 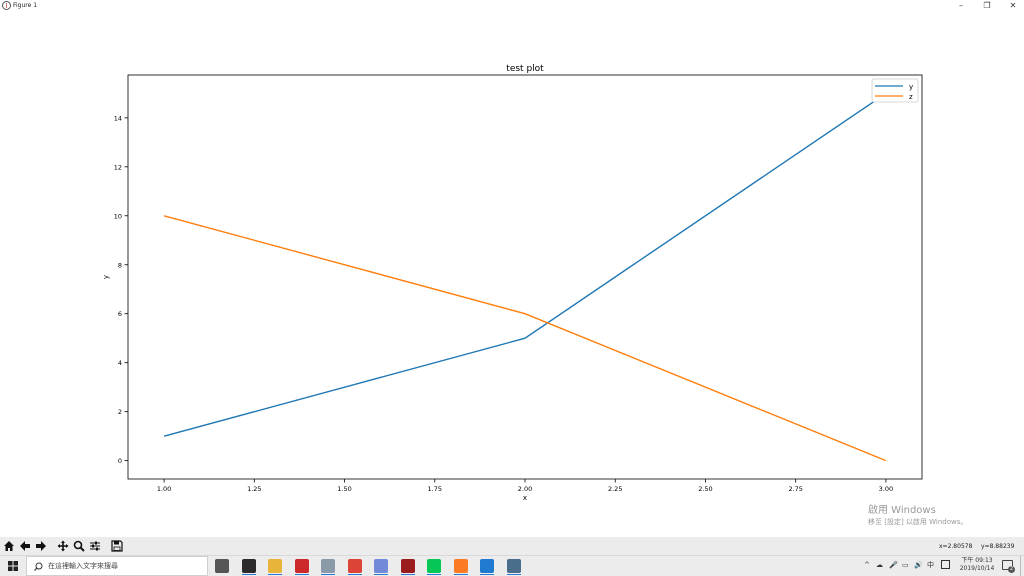 I want to click on window-titlebar: Figure 1 – ❐ ✕, so click(x=512, y=6).